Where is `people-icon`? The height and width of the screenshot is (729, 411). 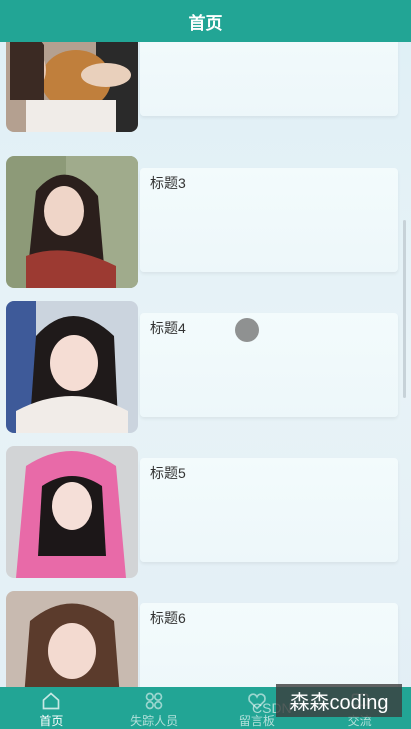
people-icon is located at coordinates (154, 701).